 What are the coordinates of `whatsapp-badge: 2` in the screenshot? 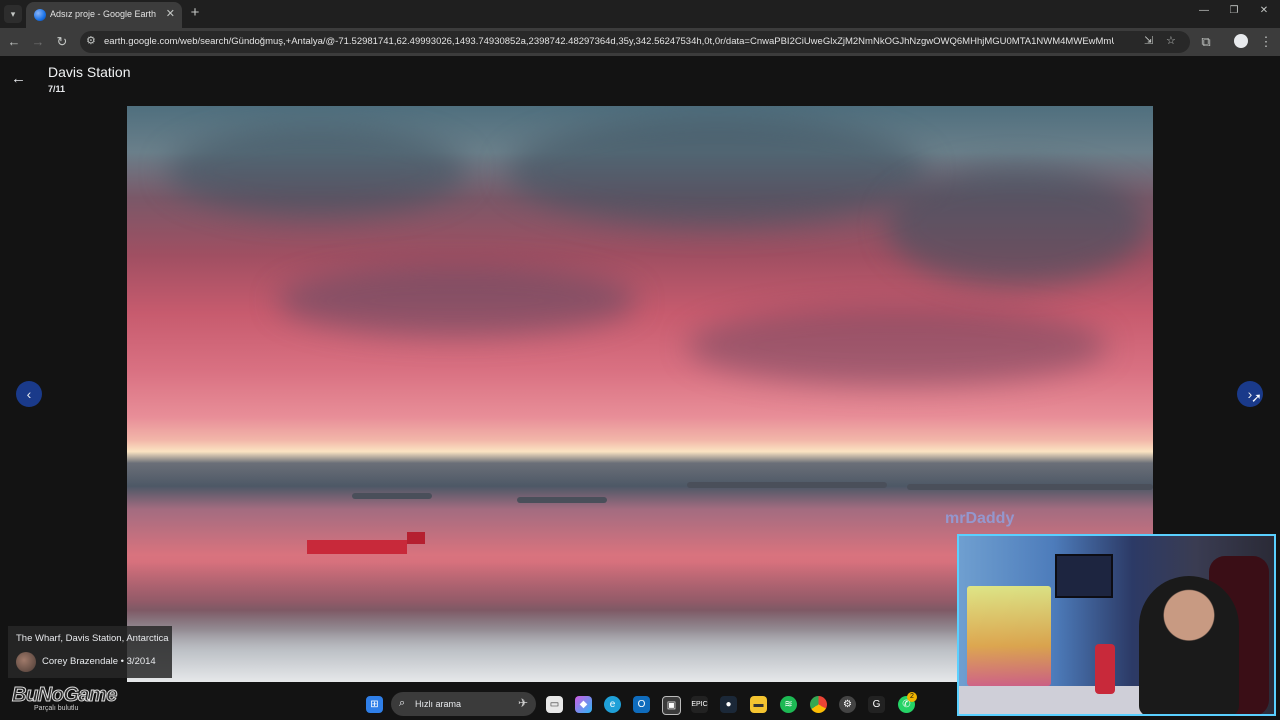 It's located at (912, 697).